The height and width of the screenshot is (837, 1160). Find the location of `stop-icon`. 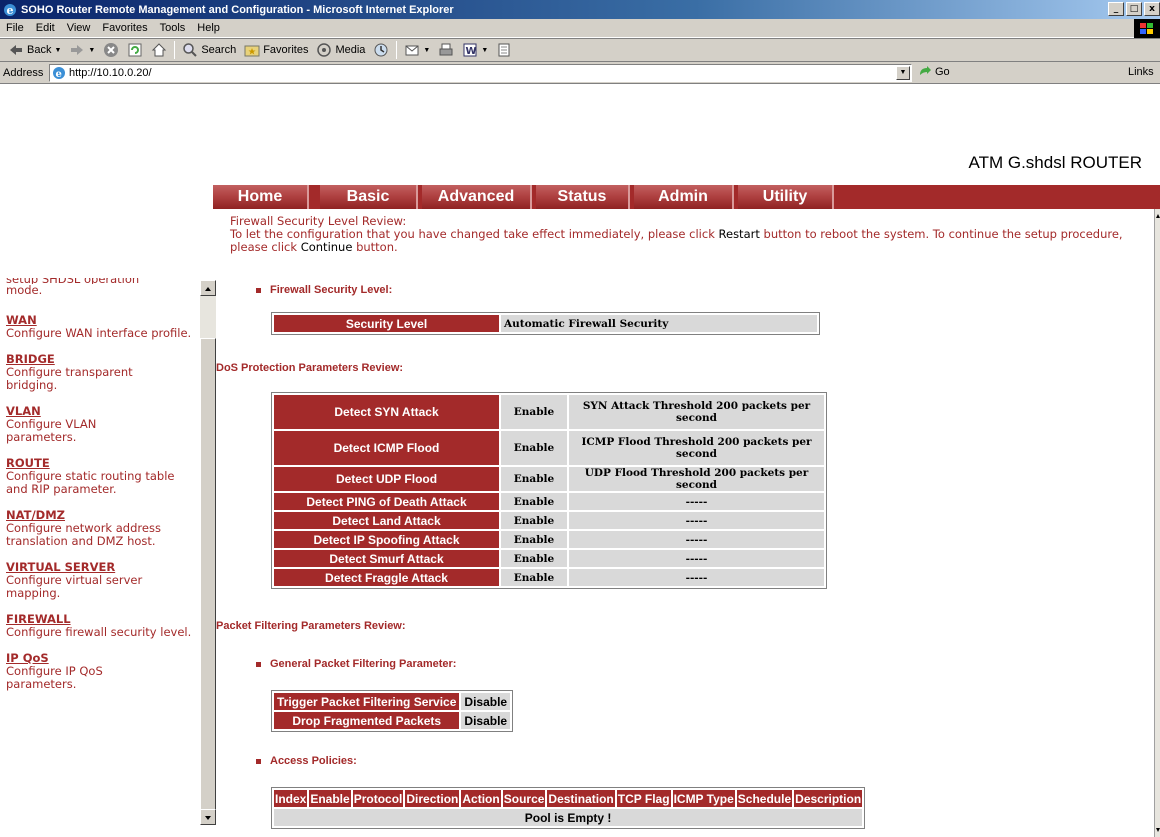

stop-icon is located at coordinates (111, 50).